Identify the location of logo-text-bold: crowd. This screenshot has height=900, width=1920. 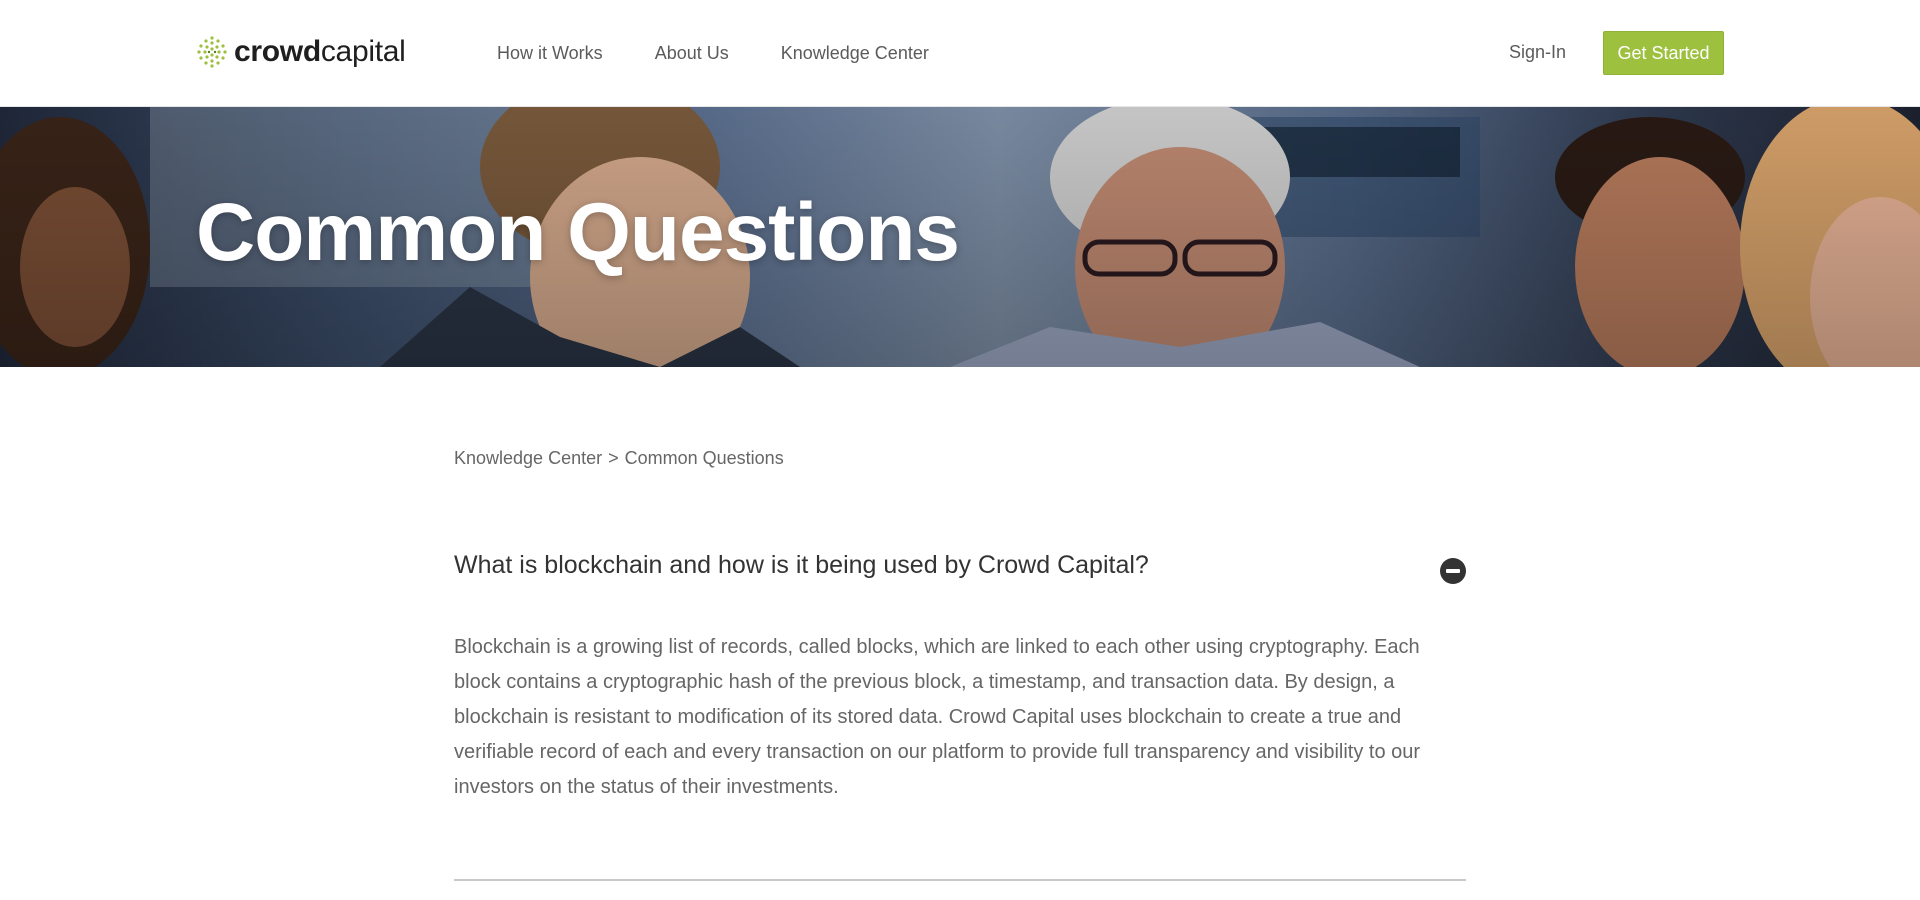
(277, 51).